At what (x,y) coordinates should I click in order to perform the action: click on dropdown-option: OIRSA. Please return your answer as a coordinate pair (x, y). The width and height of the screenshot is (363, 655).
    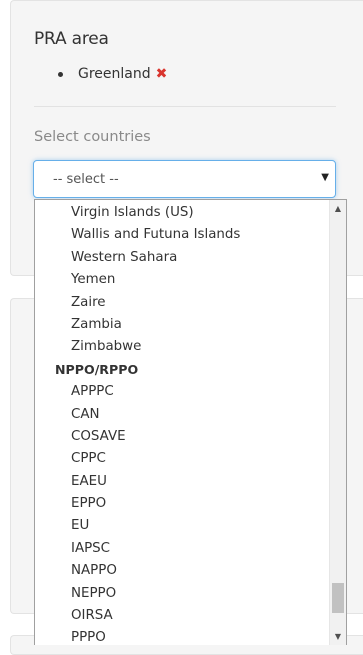
    Looking at the image, I should click on (182, 616).